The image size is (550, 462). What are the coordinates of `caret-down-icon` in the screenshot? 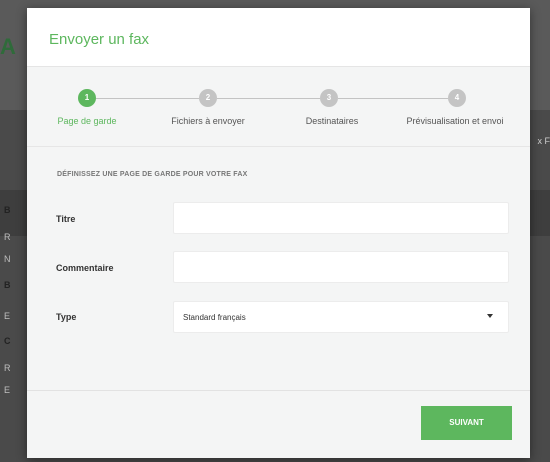 It's located at (490, 316).